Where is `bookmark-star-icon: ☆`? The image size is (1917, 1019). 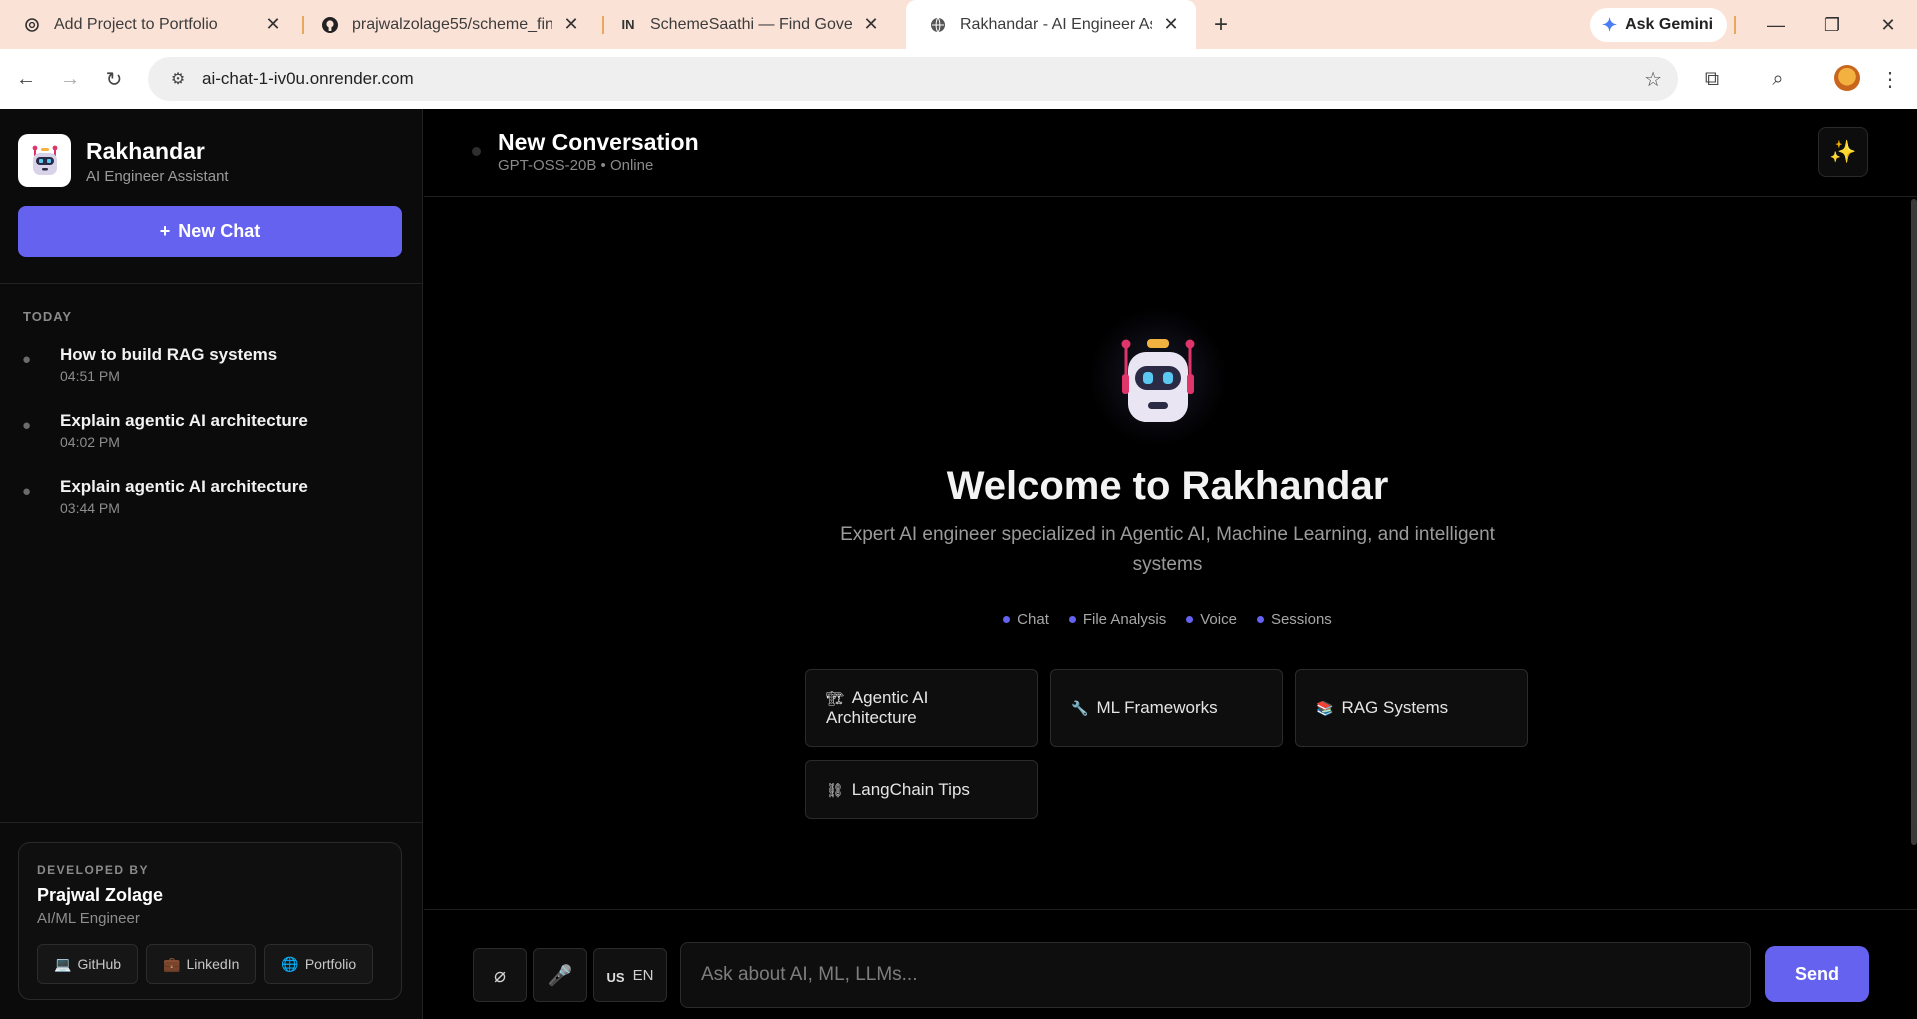 bookmark-star-icon: ☆ is located at coordinates (1653, 79).